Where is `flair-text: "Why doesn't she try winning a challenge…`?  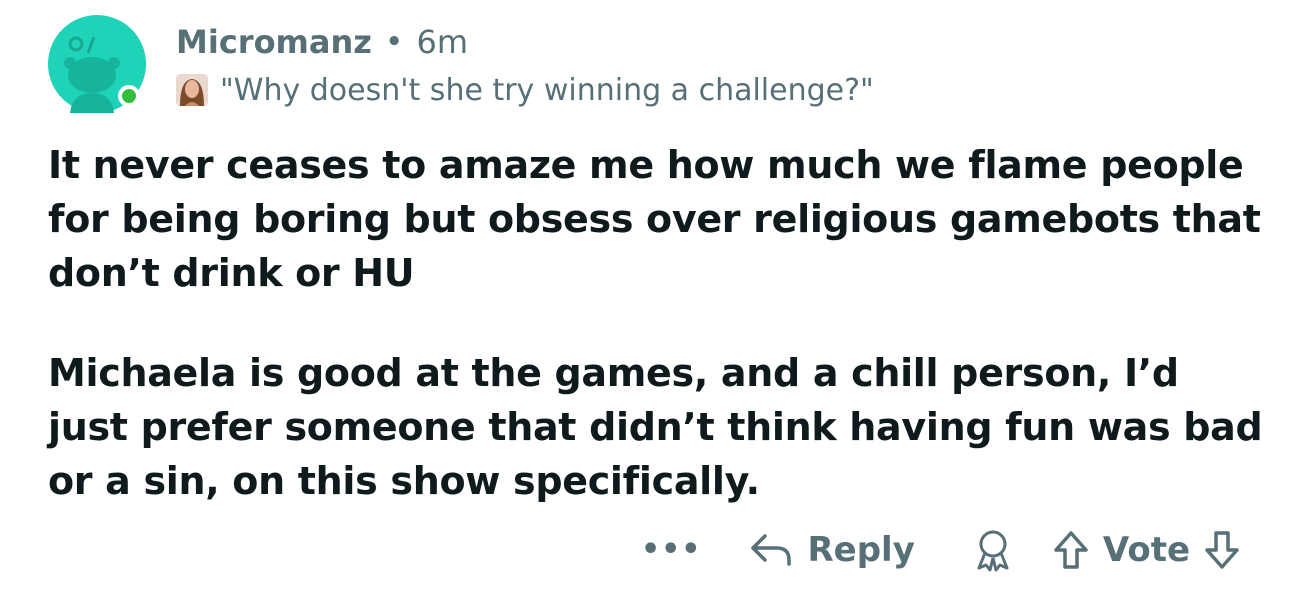 flair-text: "Why doesn't she try winning a challenge… is located at coordinates (547, 90).